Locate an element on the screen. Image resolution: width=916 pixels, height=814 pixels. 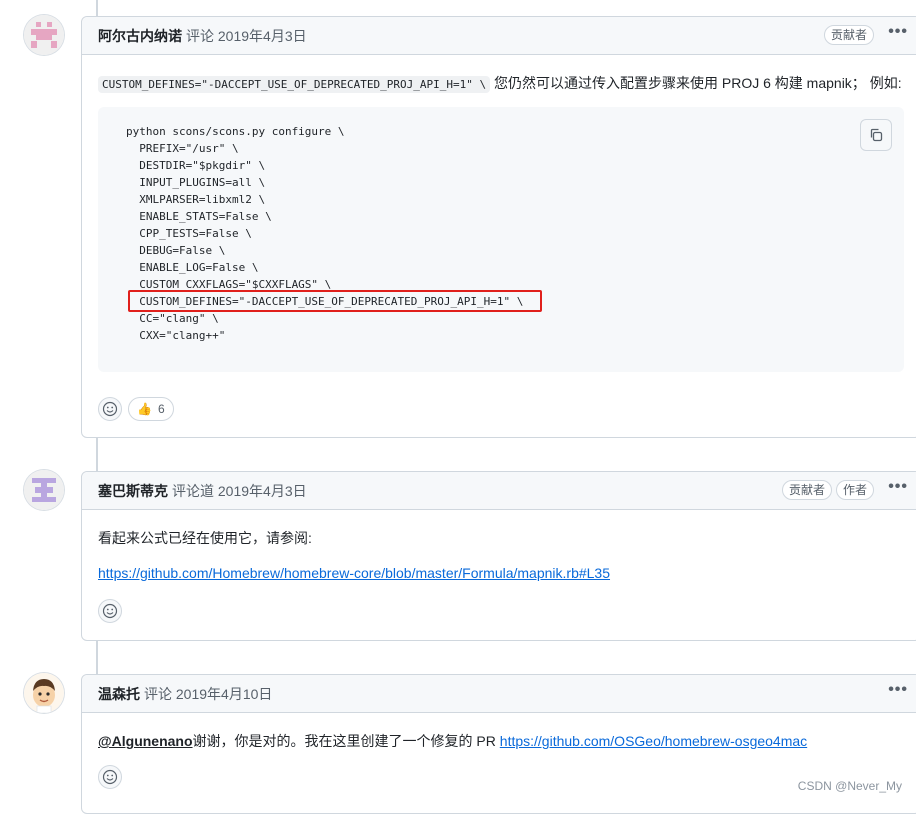
badge-group: 贡献者 is located at coordinates (848, 35).